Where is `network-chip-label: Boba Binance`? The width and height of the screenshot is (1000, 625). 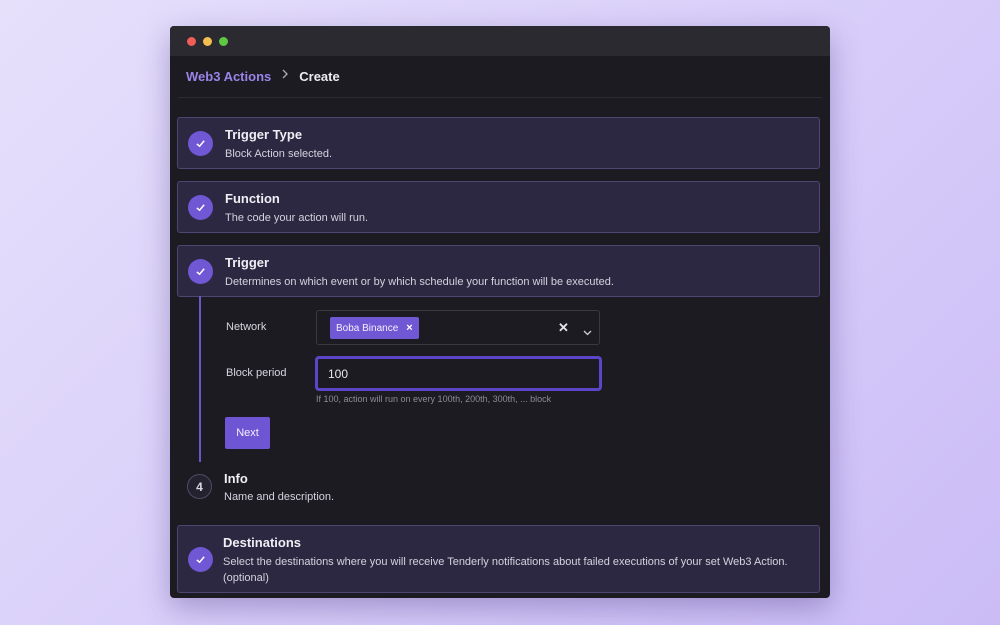 network-chip-label: Boba Binance is located at coordinates (367, 328).